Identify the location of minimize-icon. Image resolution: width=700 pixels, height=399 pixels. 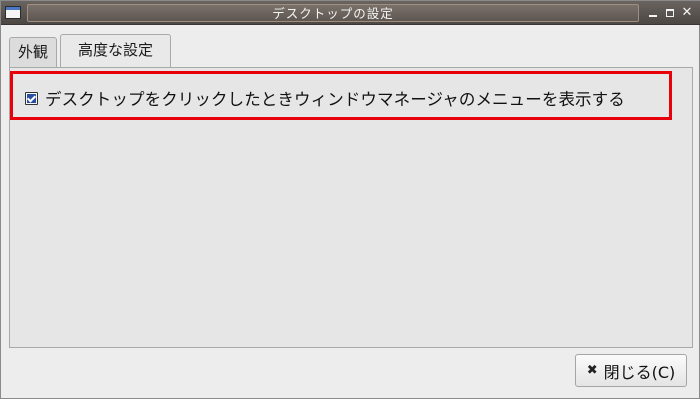
(653, 16).